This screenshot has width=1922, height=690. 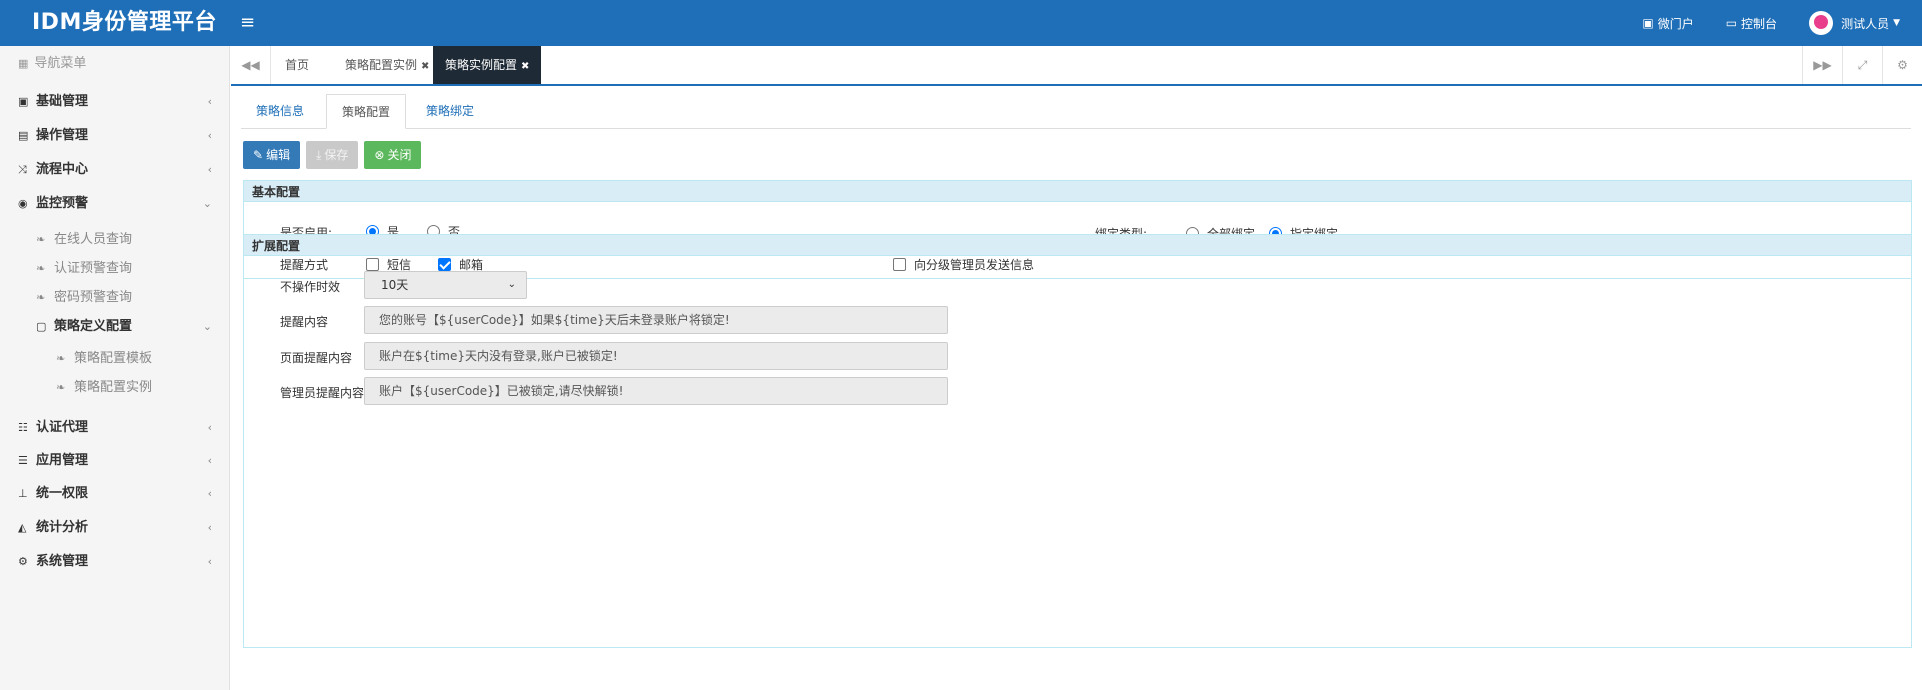 I want to click on user-menu: 测试人员 ▼, so click(x=1854, y=23).